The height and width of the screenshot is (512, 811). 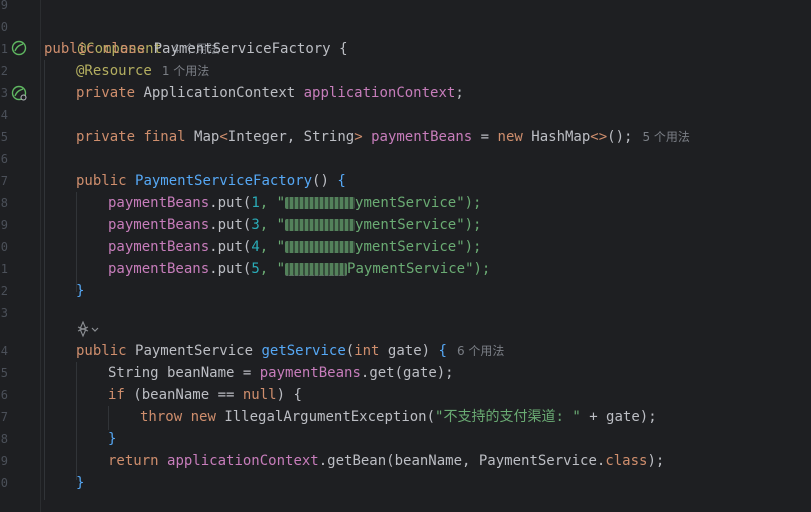 I want to click on code-line: paymentBeans.put(1, " ymentService");, so click(x=295, y=203).